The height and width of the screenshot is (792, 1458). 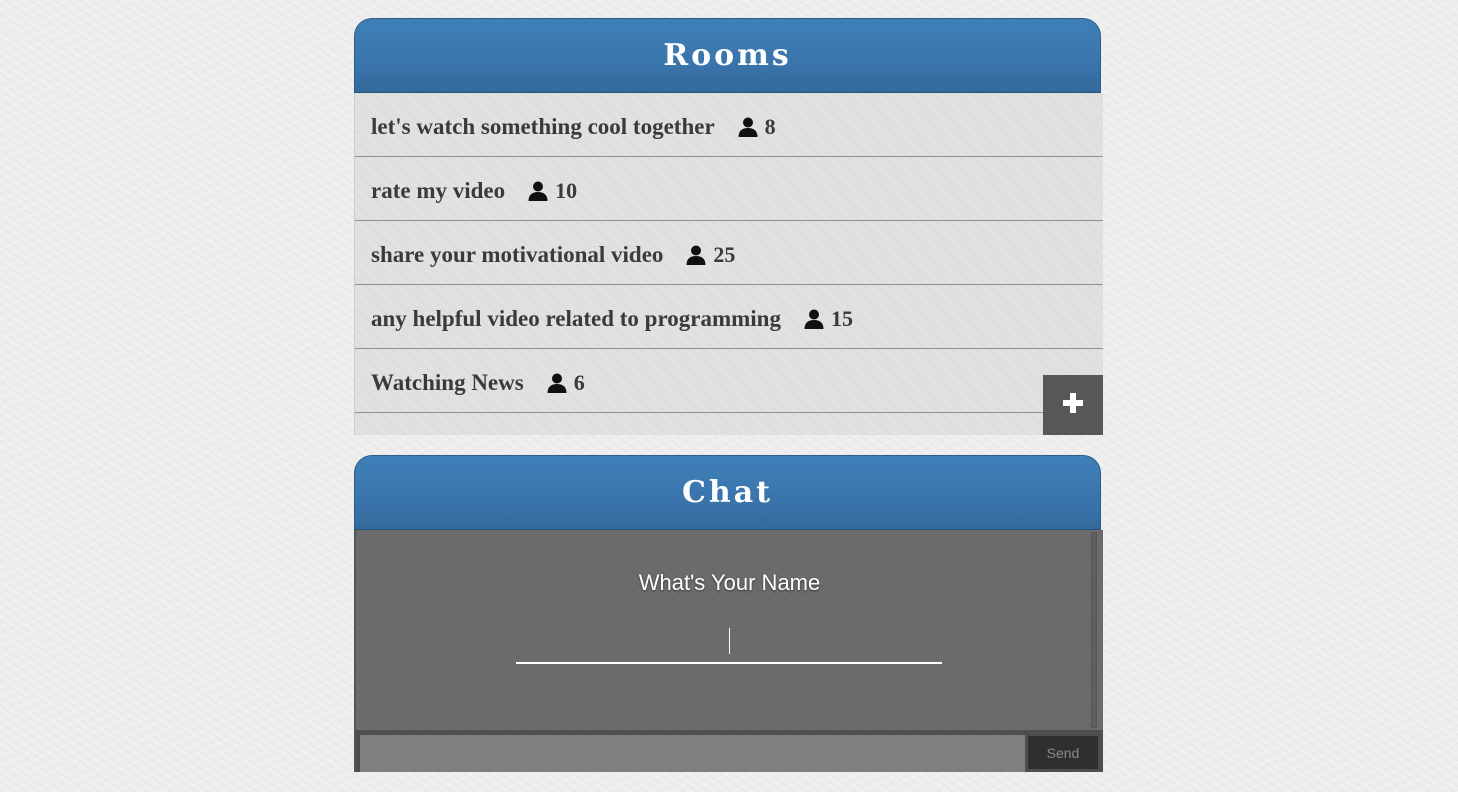 I want to click on add-room-button, so click(x=1073, y=405).